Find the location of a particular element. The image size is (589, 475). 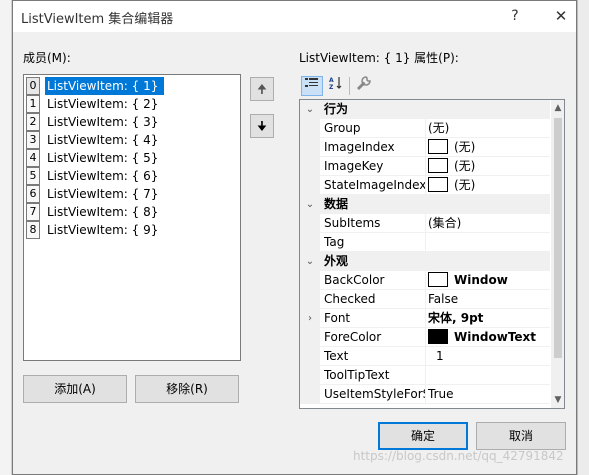

properties-label: ListViewItem: { 1} 属性(P): is located at coordinates (379, 58).